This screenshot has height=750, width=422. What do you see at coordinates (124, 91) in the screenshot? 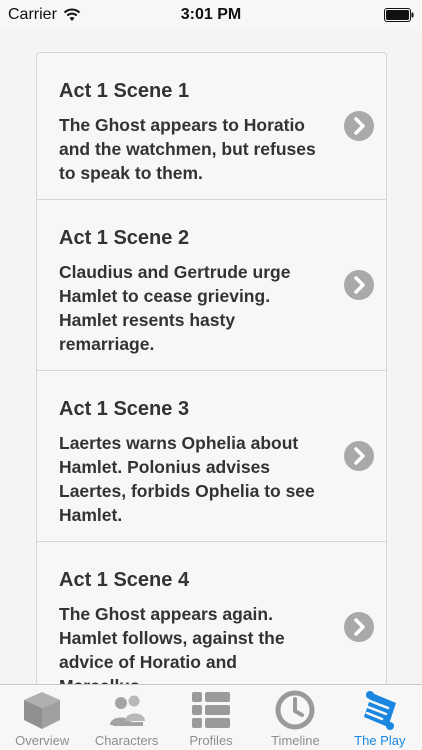
I see `scene-title: Act 1 Scene 1` at bounding box center [124, 91].